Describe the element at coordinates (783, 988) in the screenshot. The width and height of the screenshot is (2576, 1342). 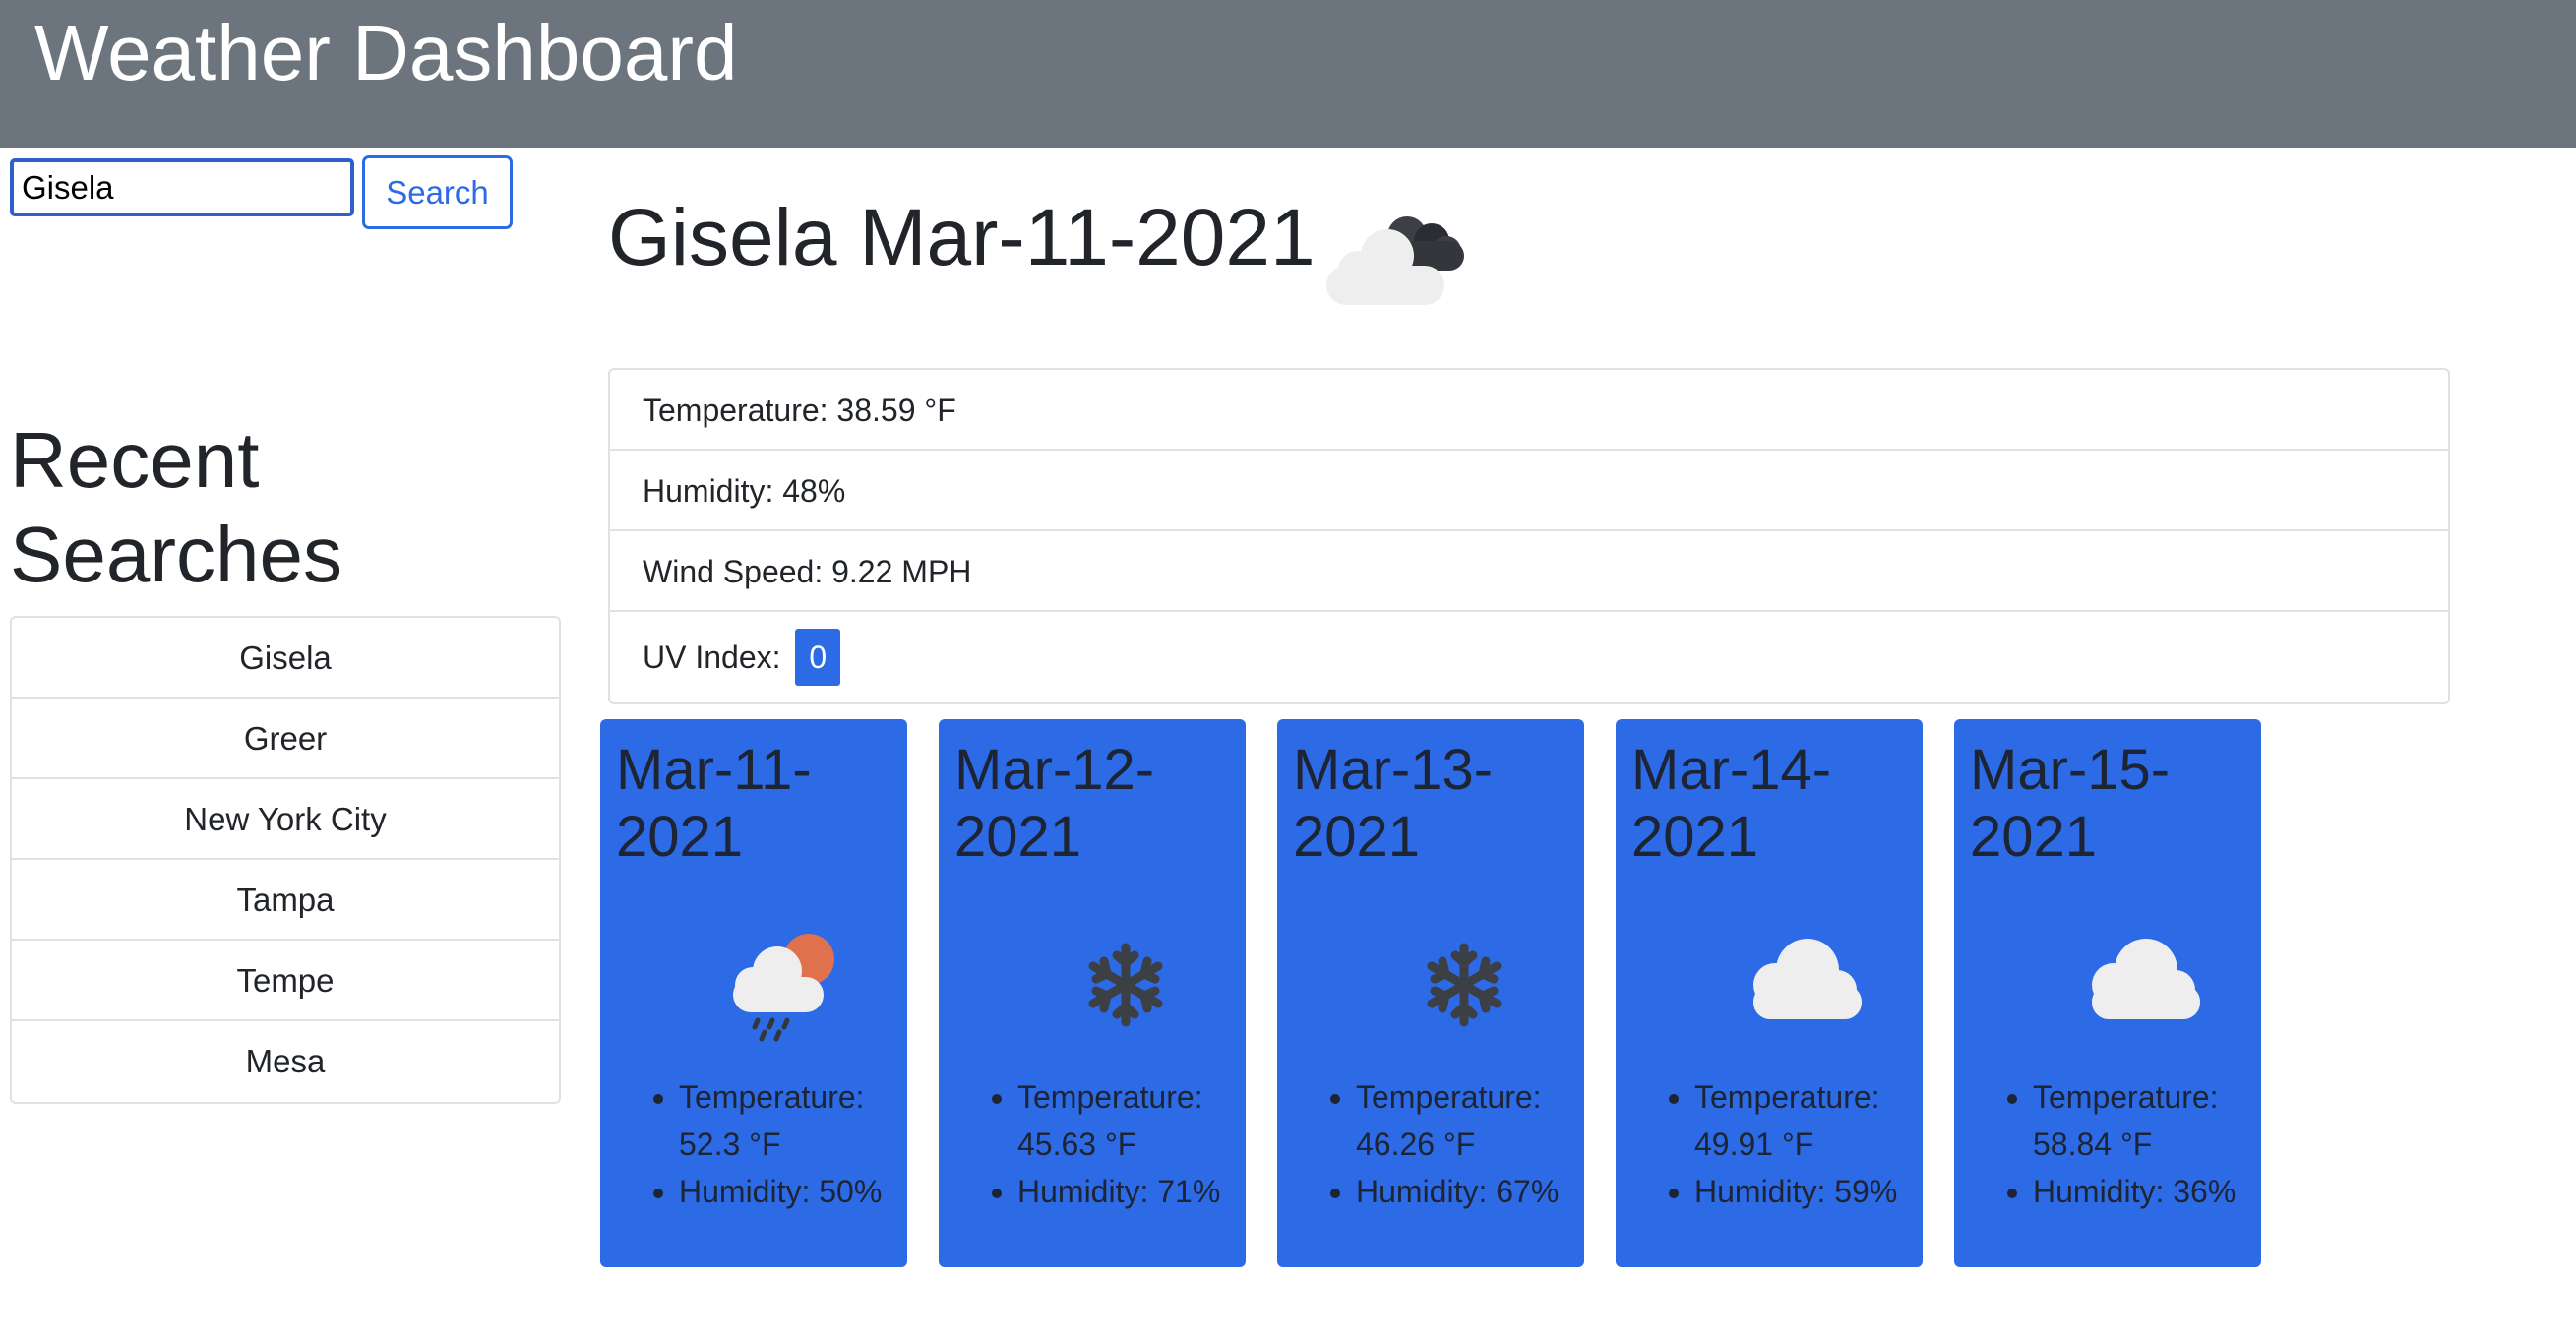
I see `sun-rain-icon` at that location.